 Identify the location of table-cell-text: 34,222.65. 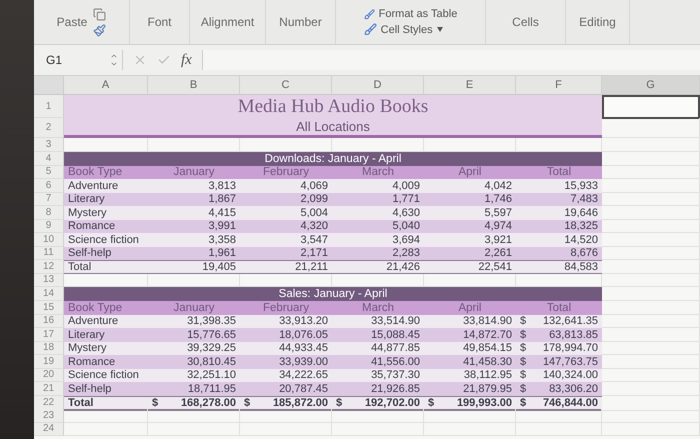
(303, 375).